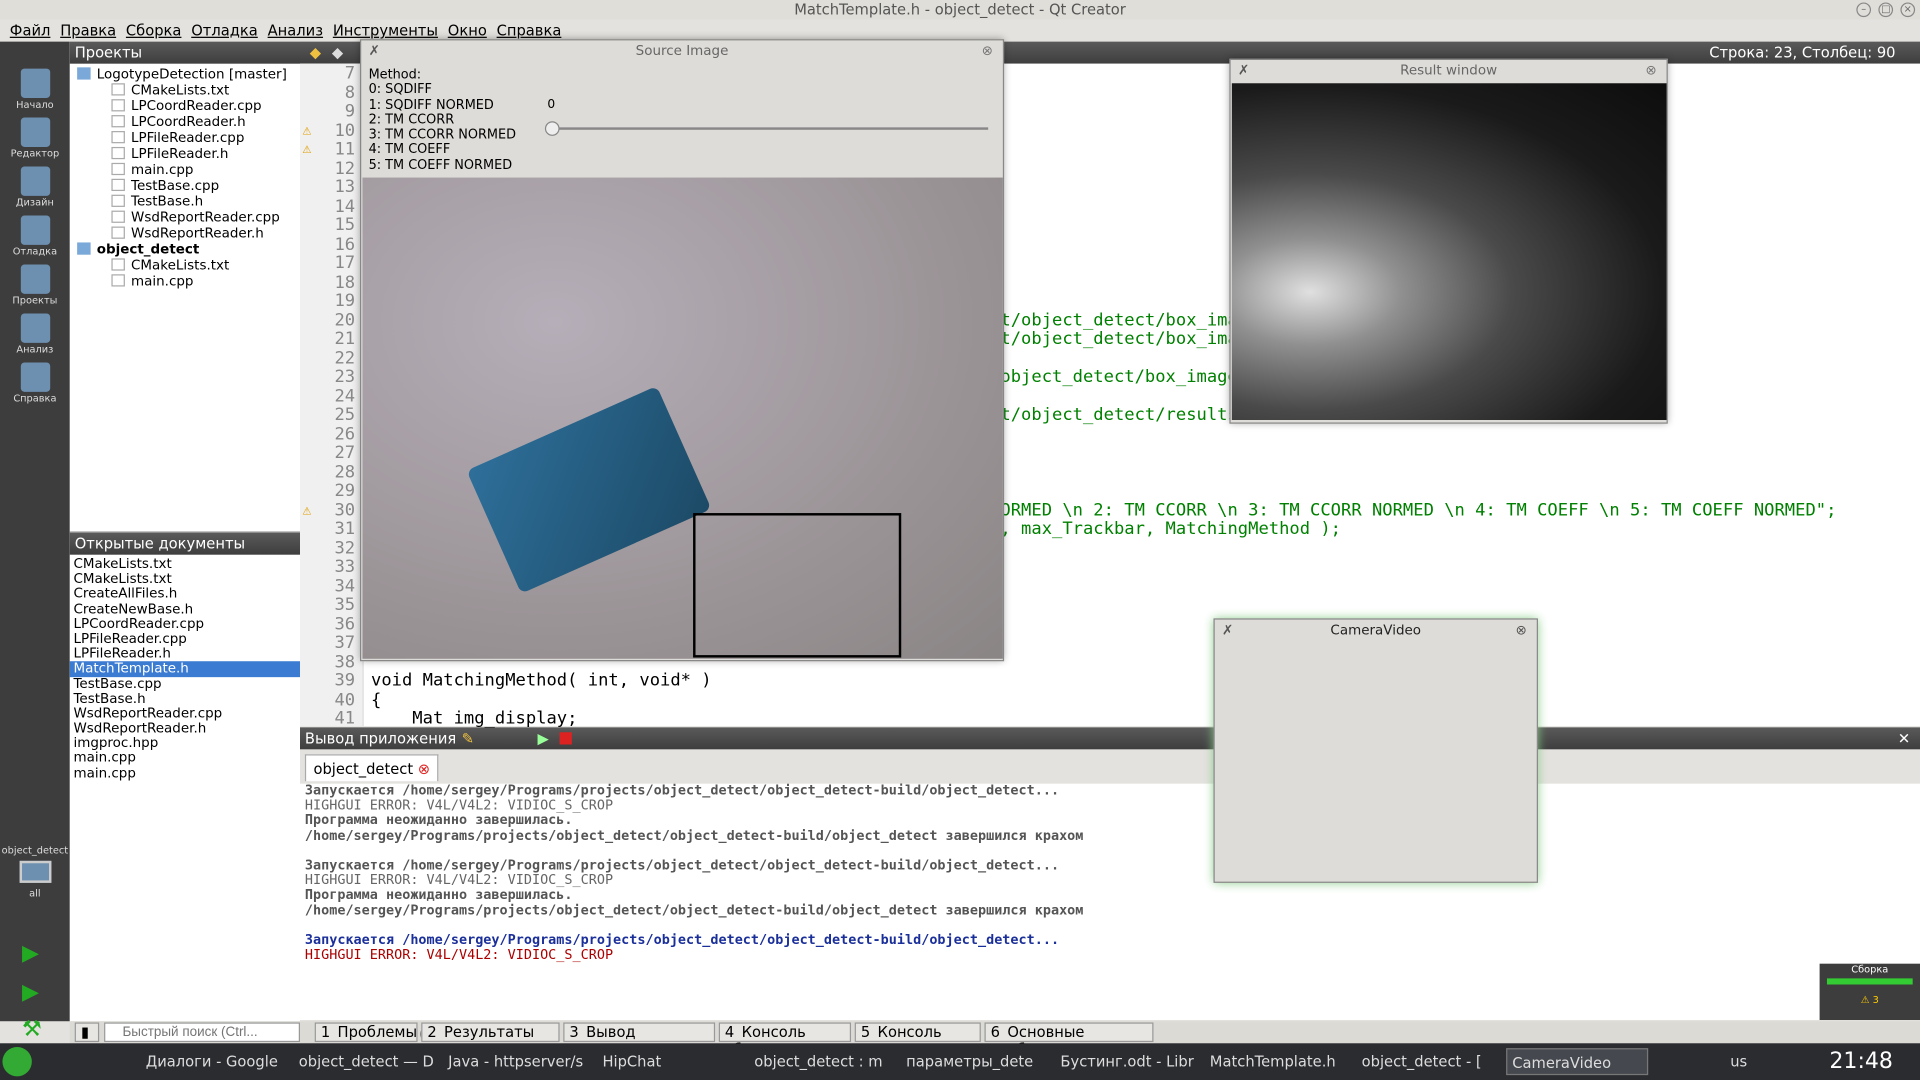 The width and height of the screenshot is (1920, 1080). Describe the element at coordinates (30, 30) in the screenshot. I see `menu-item-0: Файл` at that location.